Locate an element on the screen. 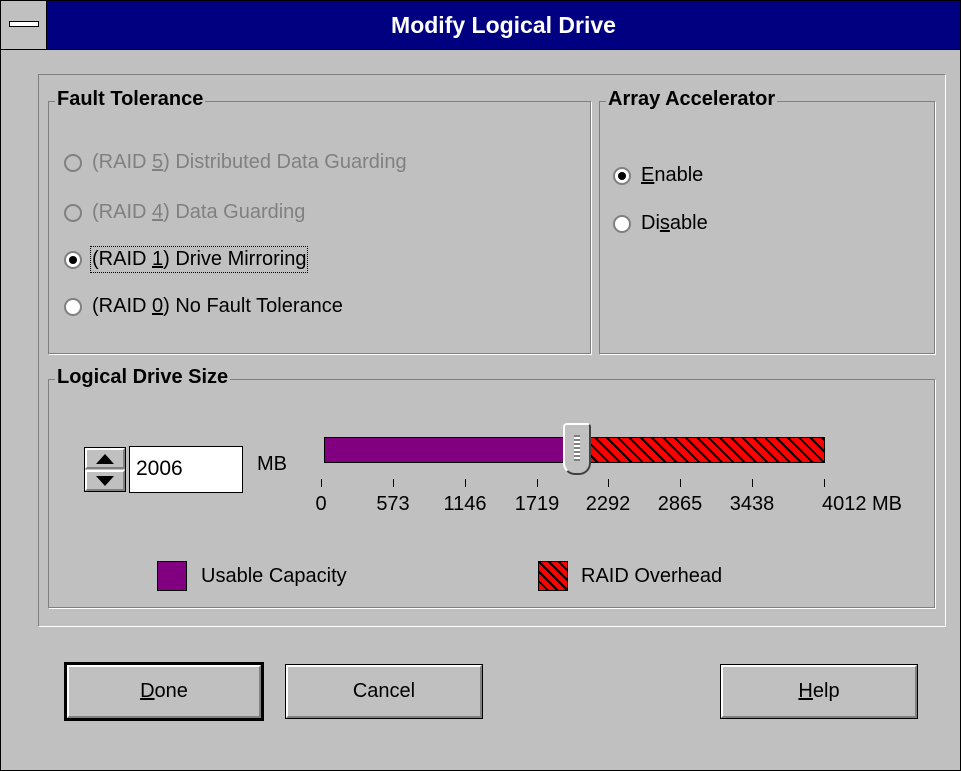 The width and height of the screenshot is (961, 771). cancel-button: Cancel is located at coordinates (384, 691).